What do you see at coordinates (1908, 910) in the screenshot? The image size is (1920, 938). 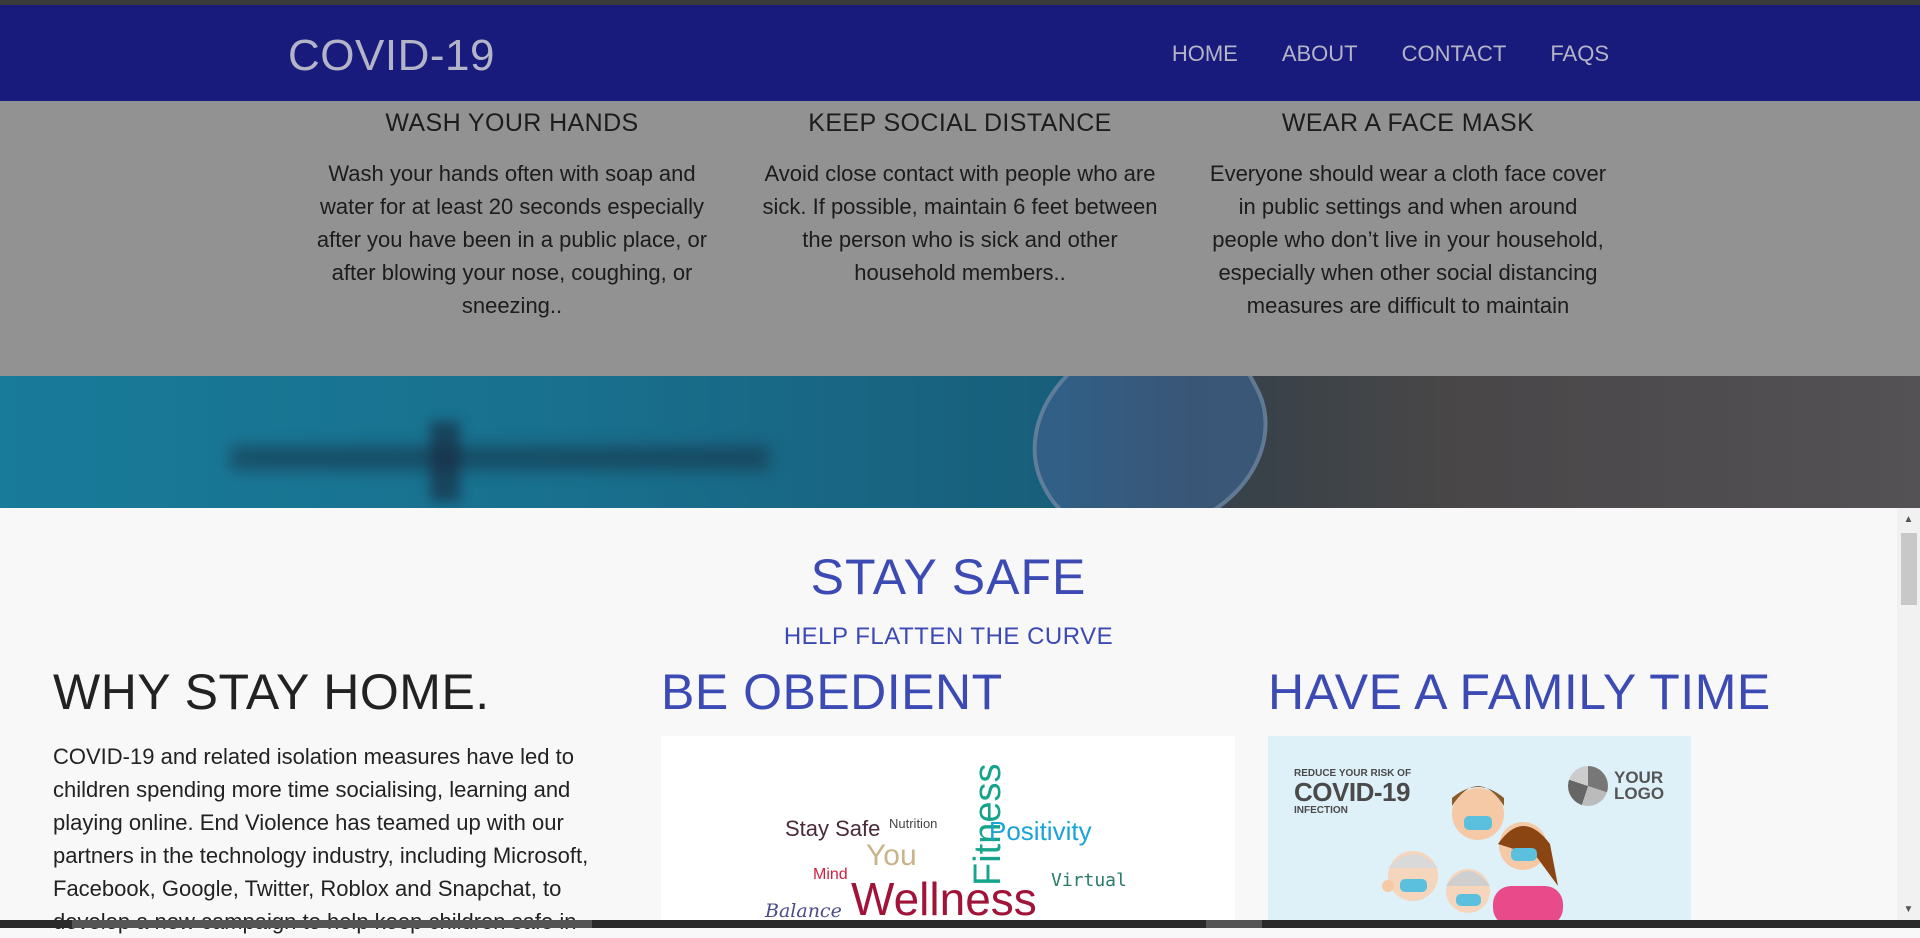 I see `scroll-down-arrow-icon: ▼` at bounding box center [1908, 910].